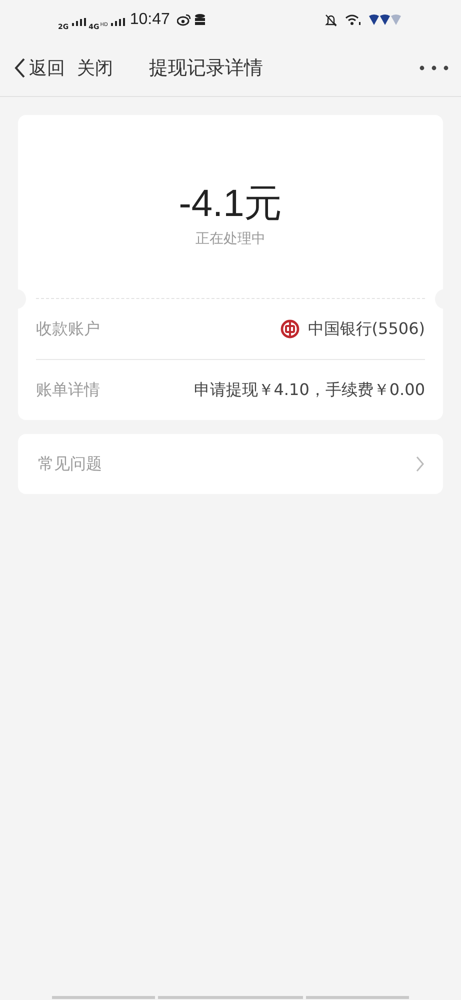 The image size is (461, 1000). What do you see at coordinates (309, 390) in the screenshot?
I see `detail-value: 申请提现￥4.10，手续费￥0.00` at bounding box center [309, 390].